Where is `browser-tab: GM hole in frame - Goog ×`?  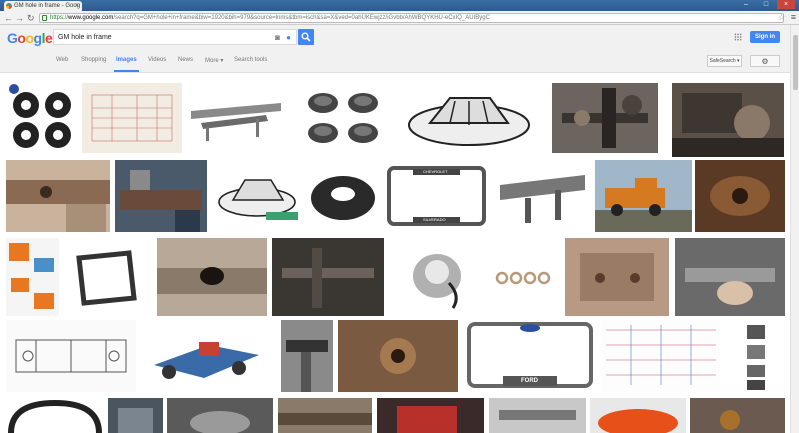
browser-tab: GM hole in frame - Goog × is located at coordinates (43, 6).